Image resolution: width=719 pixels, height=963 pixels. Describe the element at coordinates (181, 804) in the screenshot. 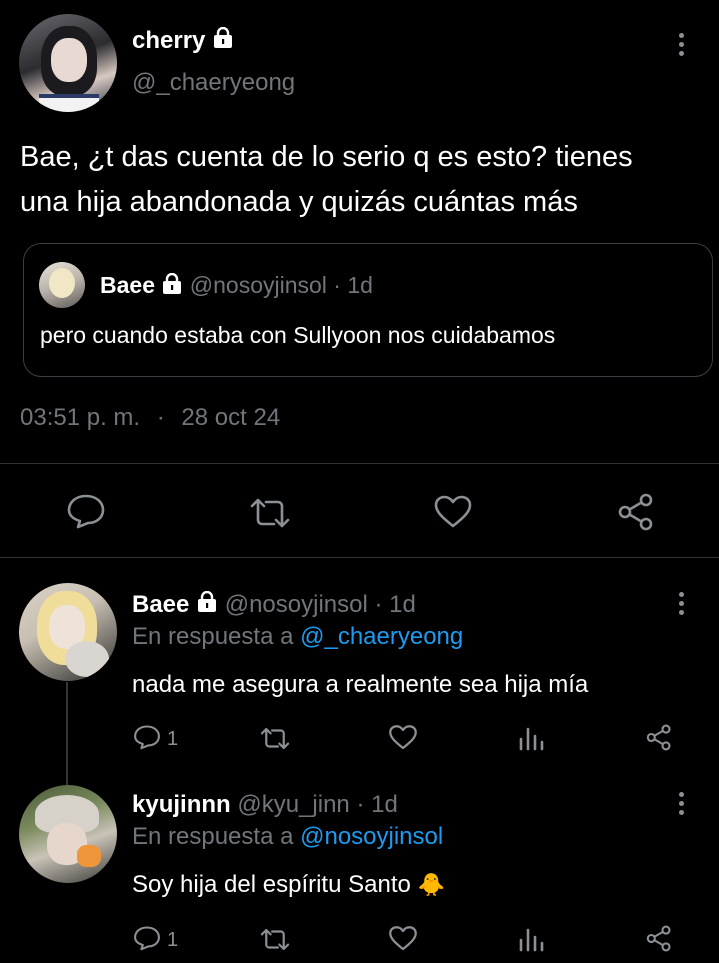

I see `display-name: kyujinnn` at that location.